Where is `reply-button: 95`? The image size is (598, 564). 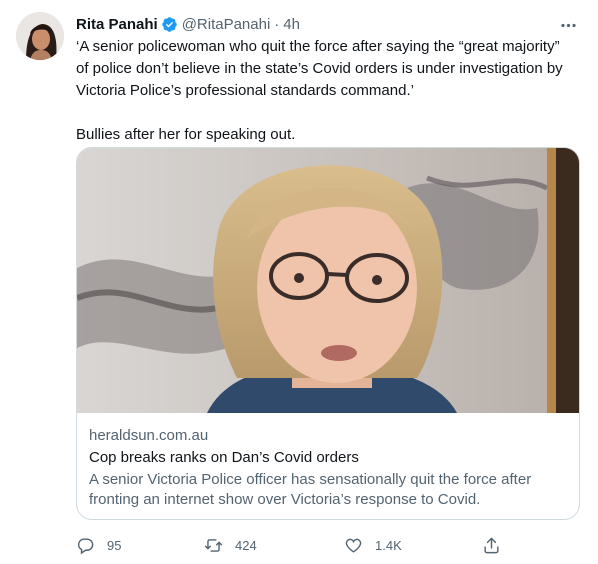 reply-button: 95 is located at coordinates (98, 545).